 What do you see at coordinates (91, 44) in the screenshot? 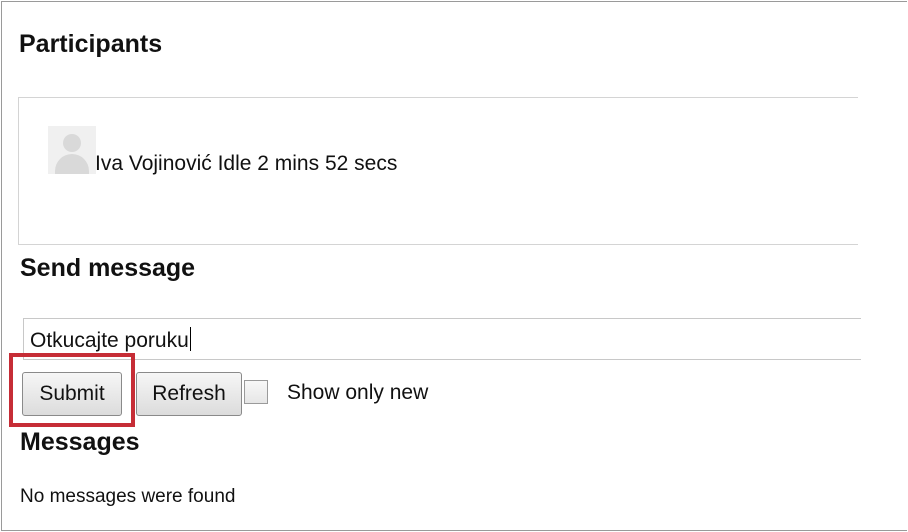
I see `participants-heading: Participants` at bounding box center [91, 44].